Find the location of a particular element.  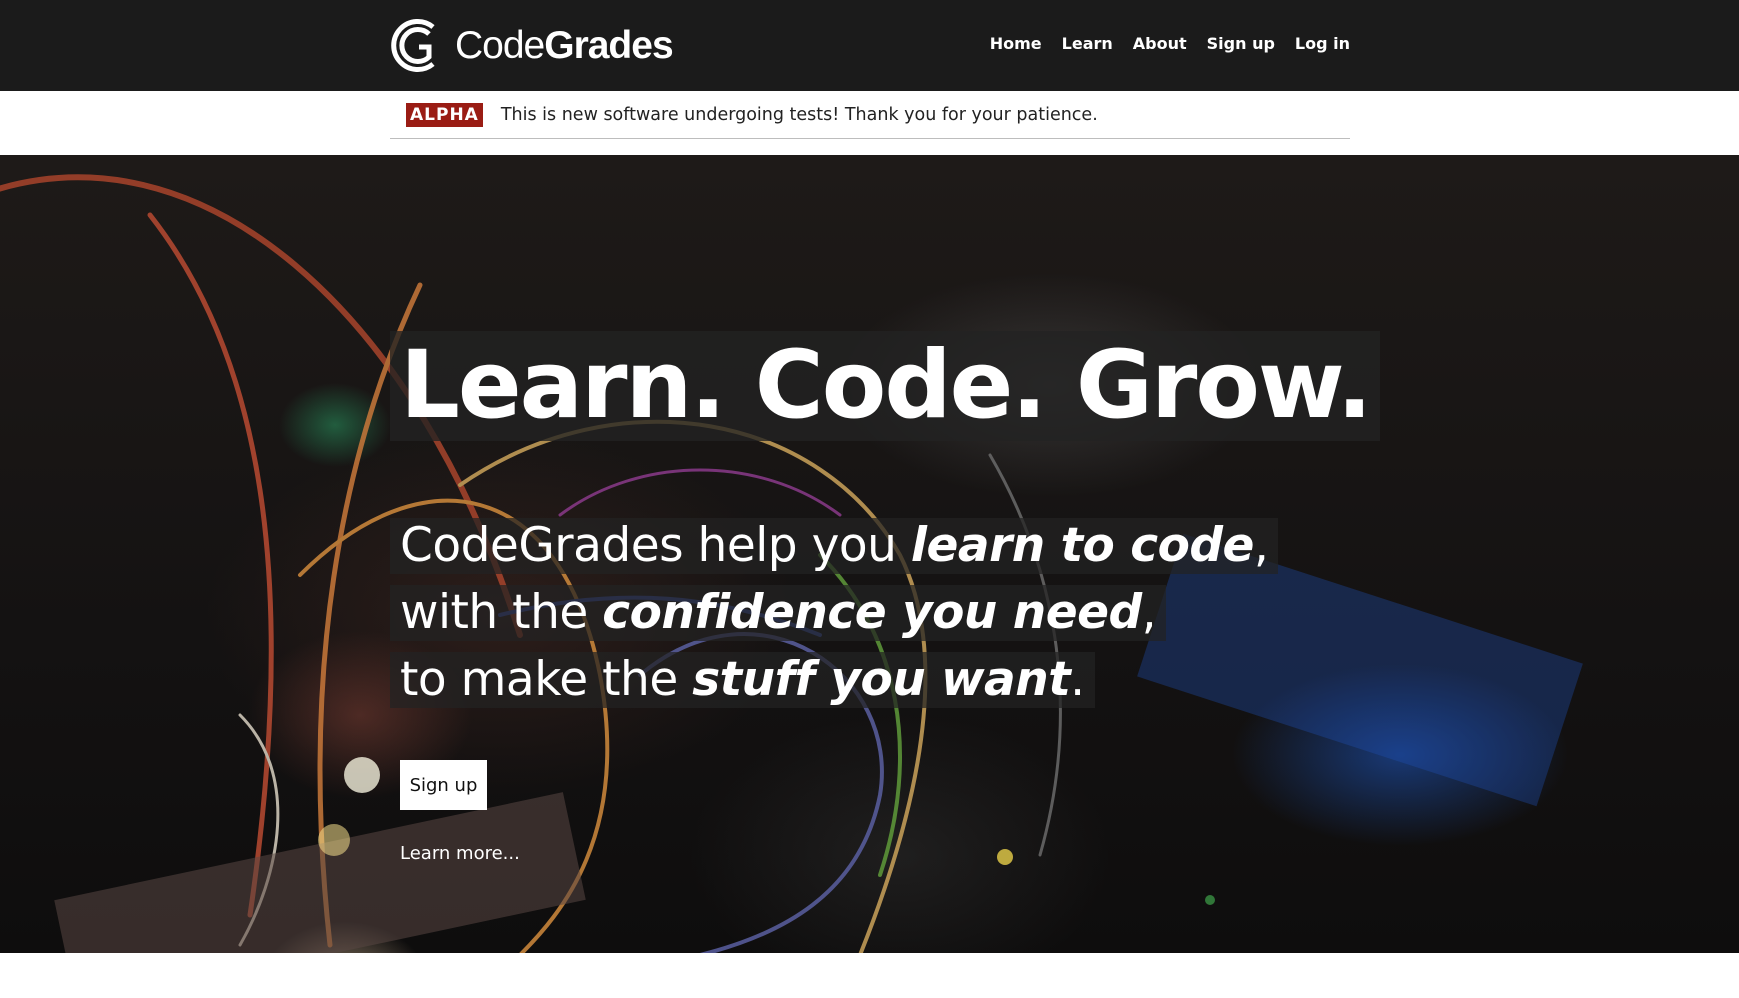

nav-signup-link: Sign up is located at coordinates (1241, 43).